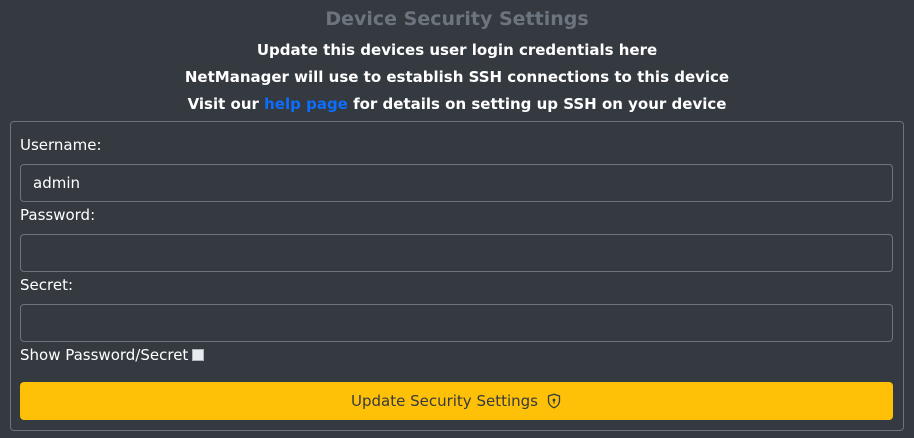 This screenshot has height=438, width=914. What do you see at coordinates (456, 323) in the screenshot?
I see `secret-input` at bounding box center [456, 323].